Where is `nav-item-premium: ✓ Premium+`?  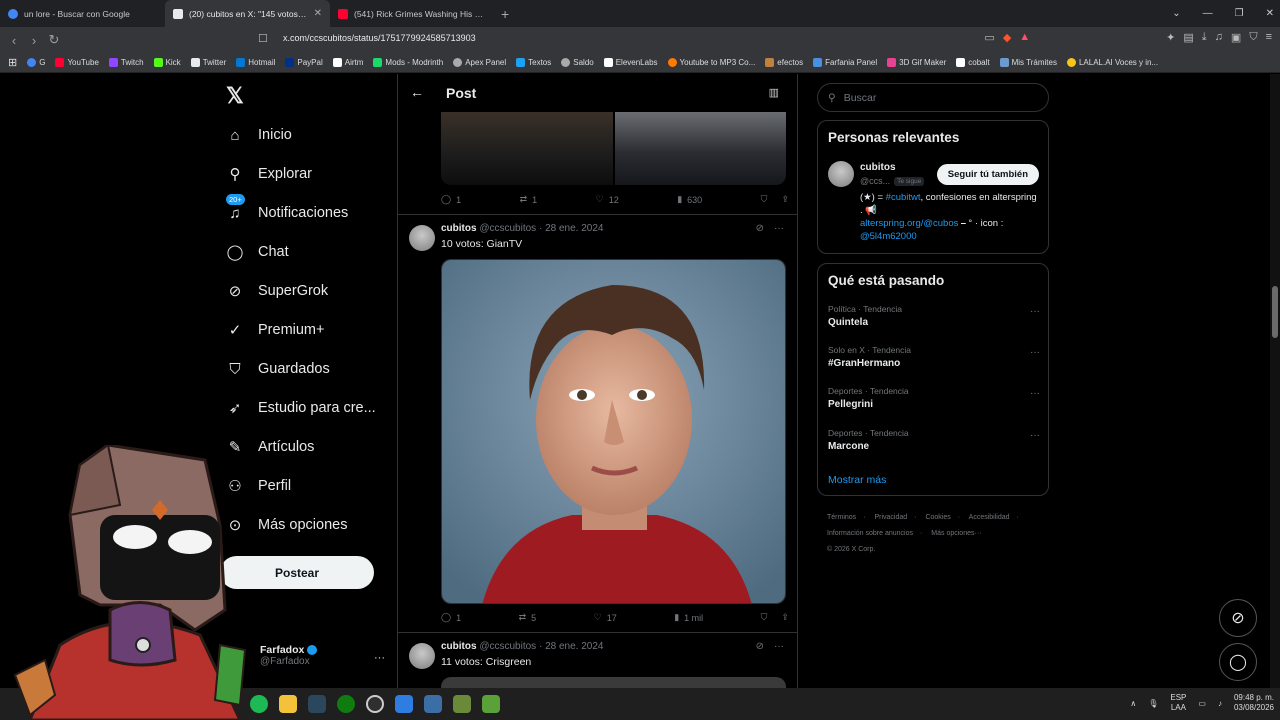
nav-item-premium: ✓ Premium+ is located at coordinates (275, 330).